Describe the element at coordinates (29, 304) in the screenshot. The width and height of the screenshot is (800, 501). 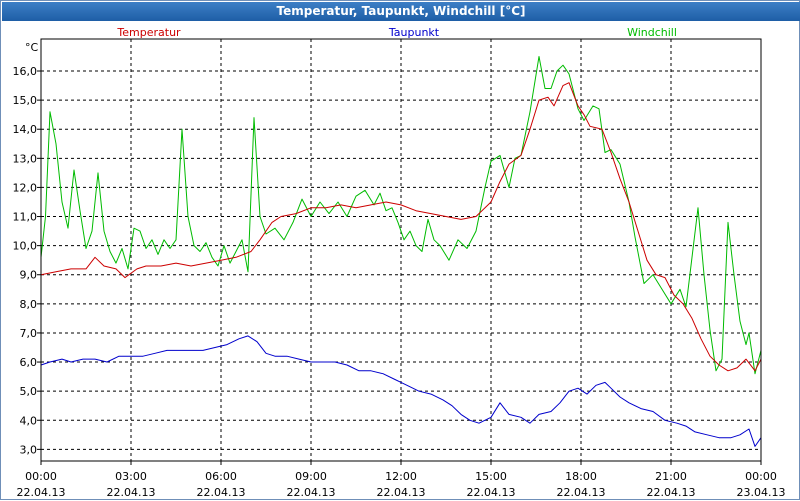
I see `y-tick-label: 8,0` at that location.